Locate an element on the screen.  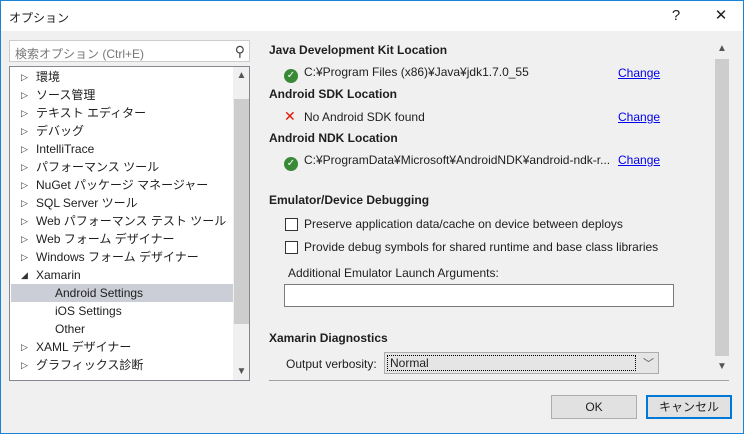
search-options-input: 検索オプション (Ctrl+E) ⚲ is located at coordinates (129, 51).